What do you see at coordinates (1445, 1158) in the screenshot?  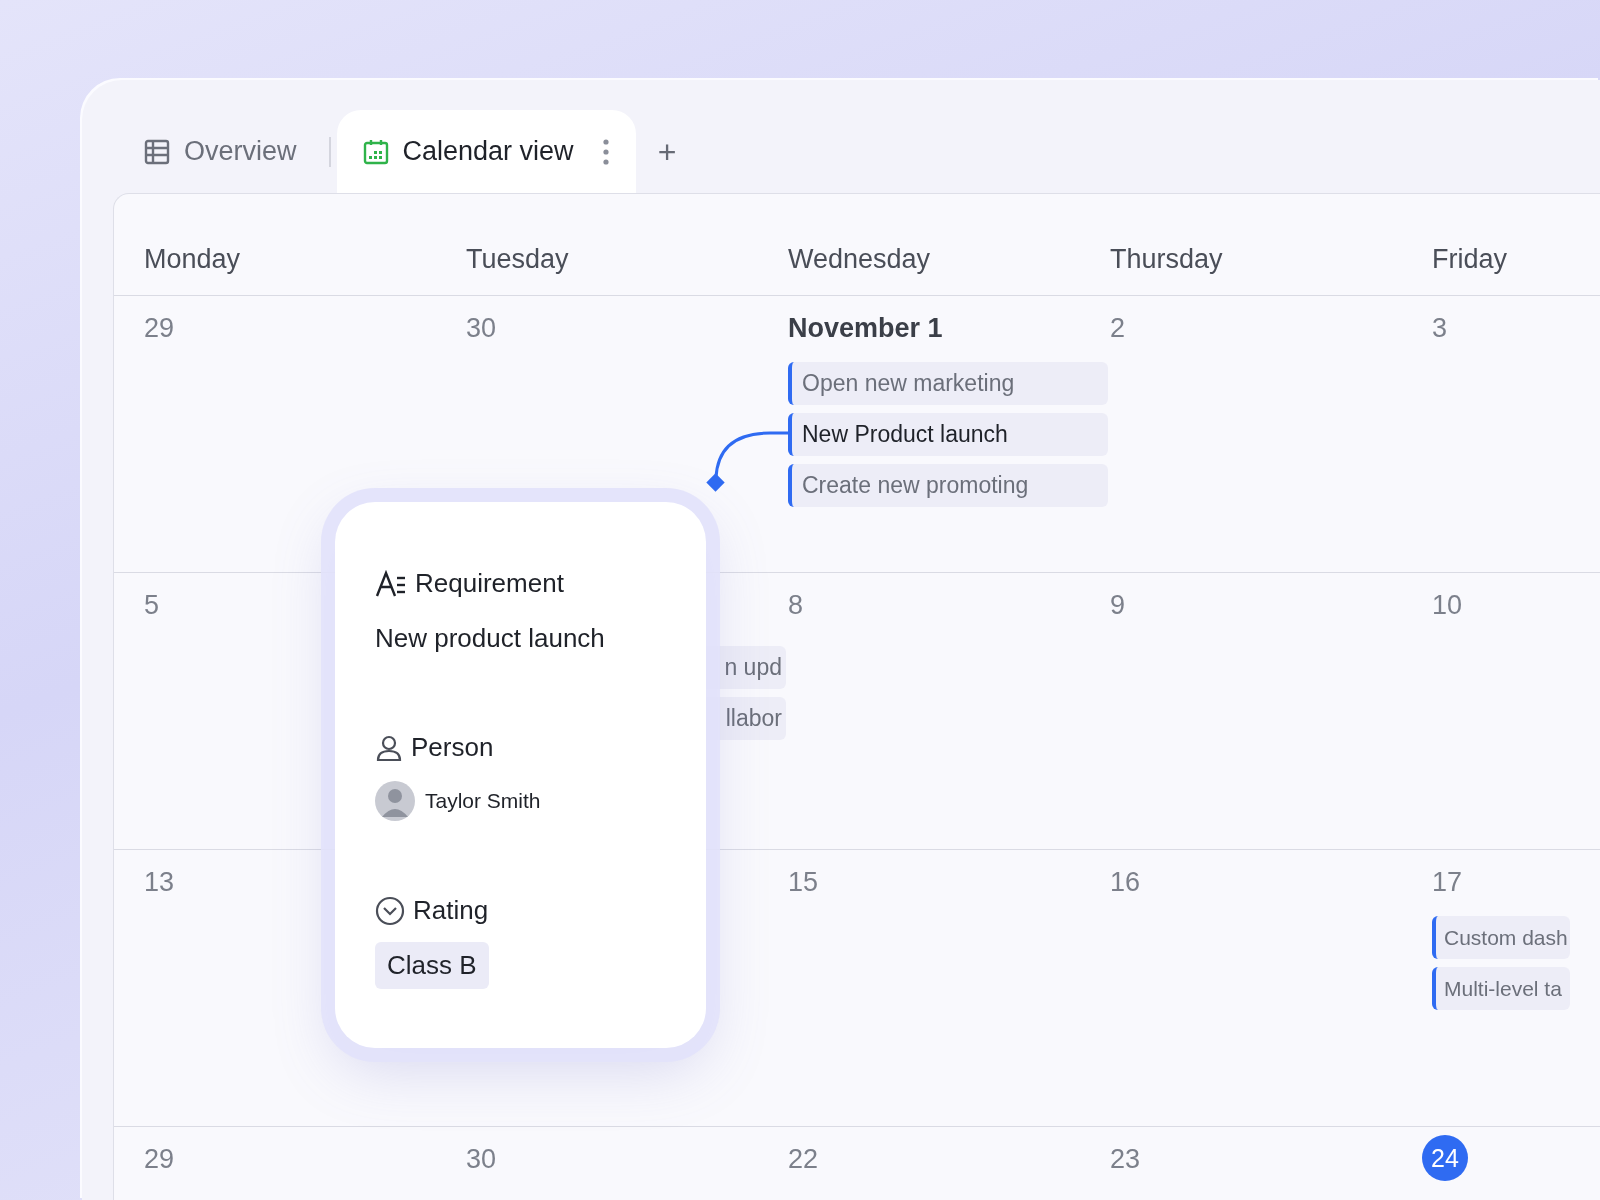 I see `today-date: 24` at bounding box center [1445, 1158].